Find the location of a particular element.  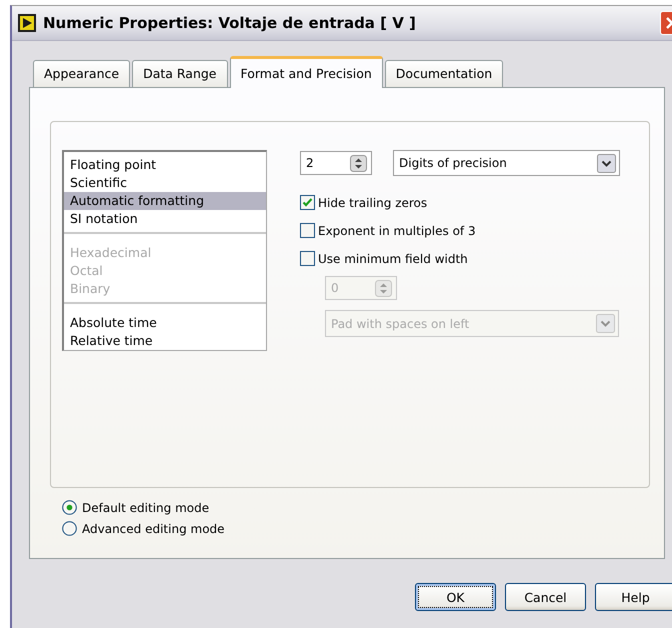

precision-dropdown: Digits of precision is located at coordinates (506, 163).